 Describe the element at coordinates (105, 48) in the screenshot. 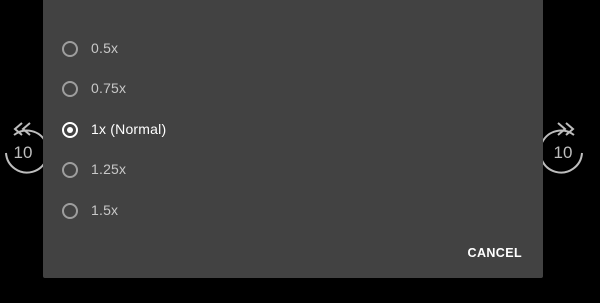

I see `speed-option-label: 0.5x` at that location.